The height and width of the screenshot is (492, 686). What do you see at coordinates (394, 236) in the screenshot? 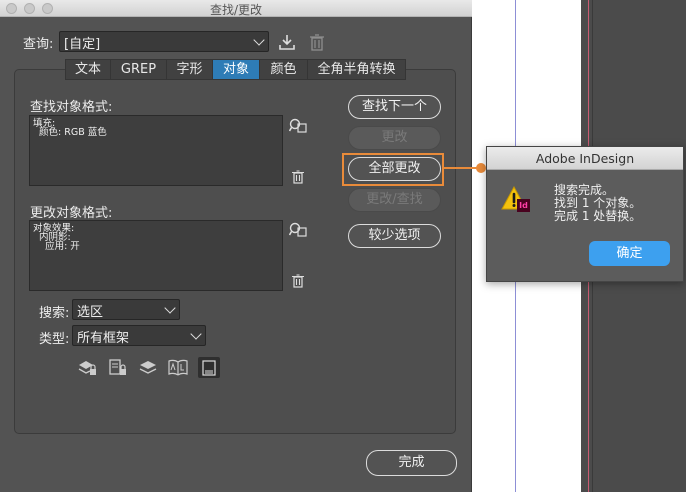
I see `fewer-options-button: 较少选项` at bounding box center [394, 236].